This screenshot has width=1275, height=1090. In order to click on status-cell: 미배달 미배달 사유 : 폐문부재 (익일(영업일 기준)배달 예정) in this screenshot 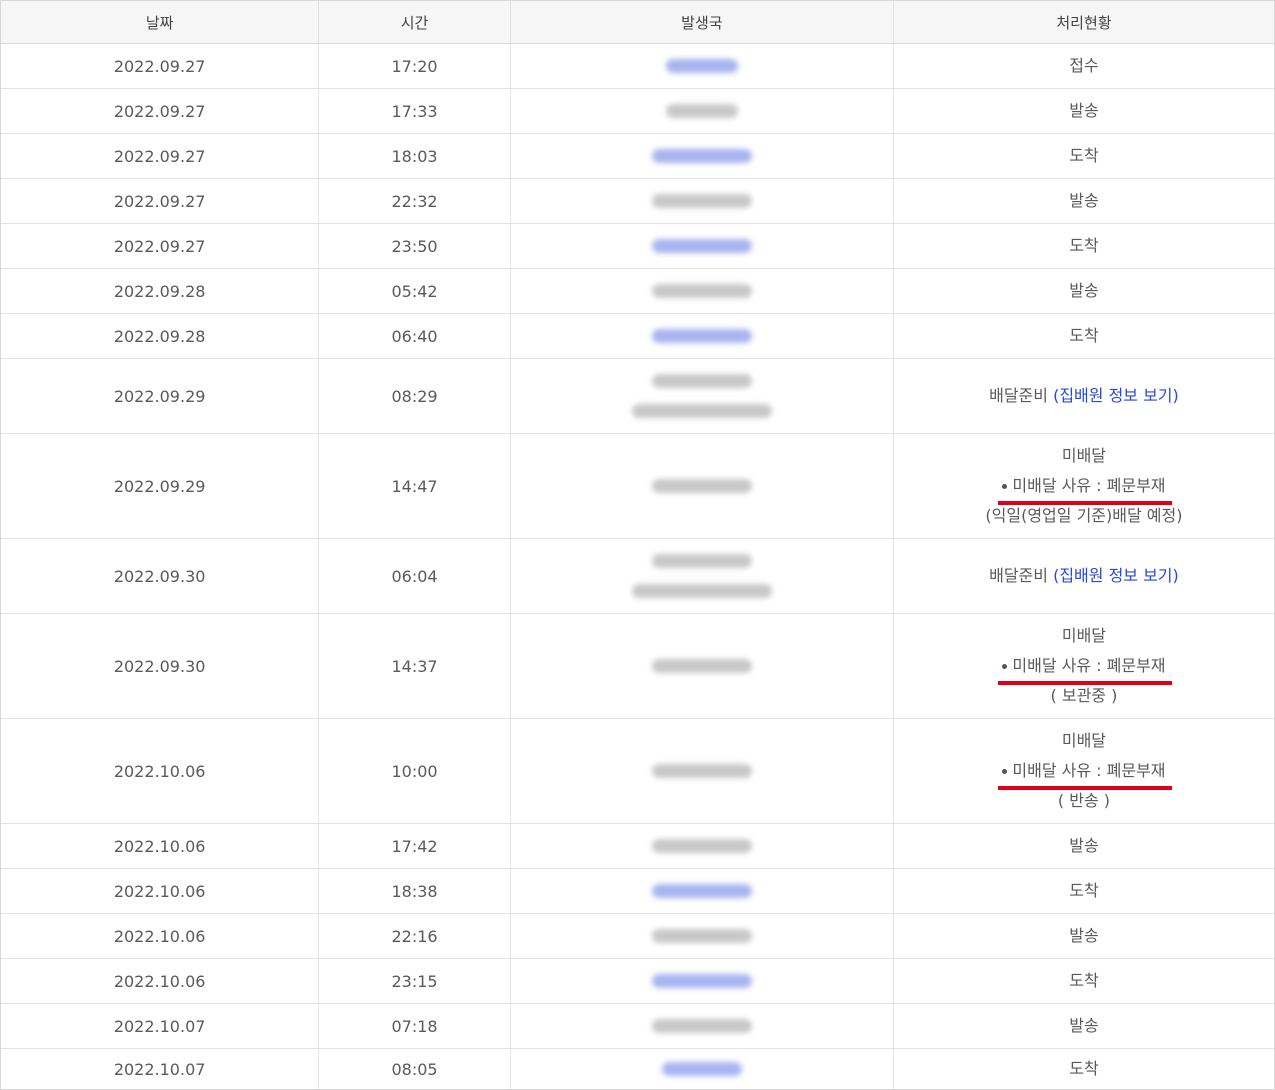, I will do `click(1084, 486)`.